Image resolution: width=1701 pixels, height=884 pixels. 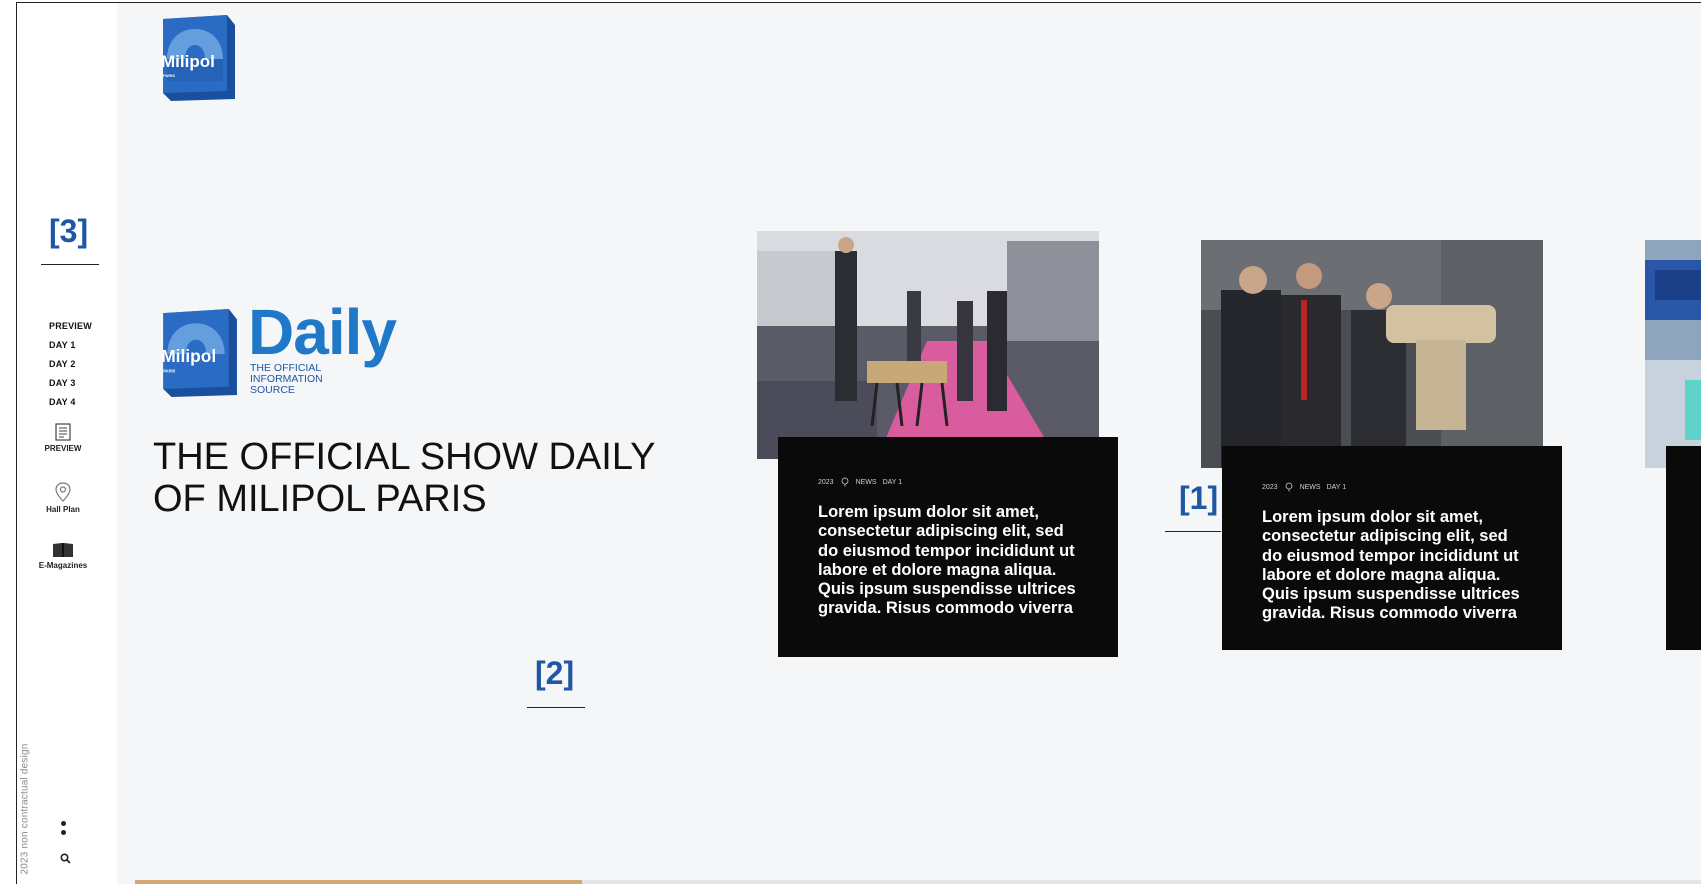 What do you see at coordinates (70, 326) in the screenshot?
I see `sidebar-item-preview: PREVIEW` at bounding box center [70, 326].